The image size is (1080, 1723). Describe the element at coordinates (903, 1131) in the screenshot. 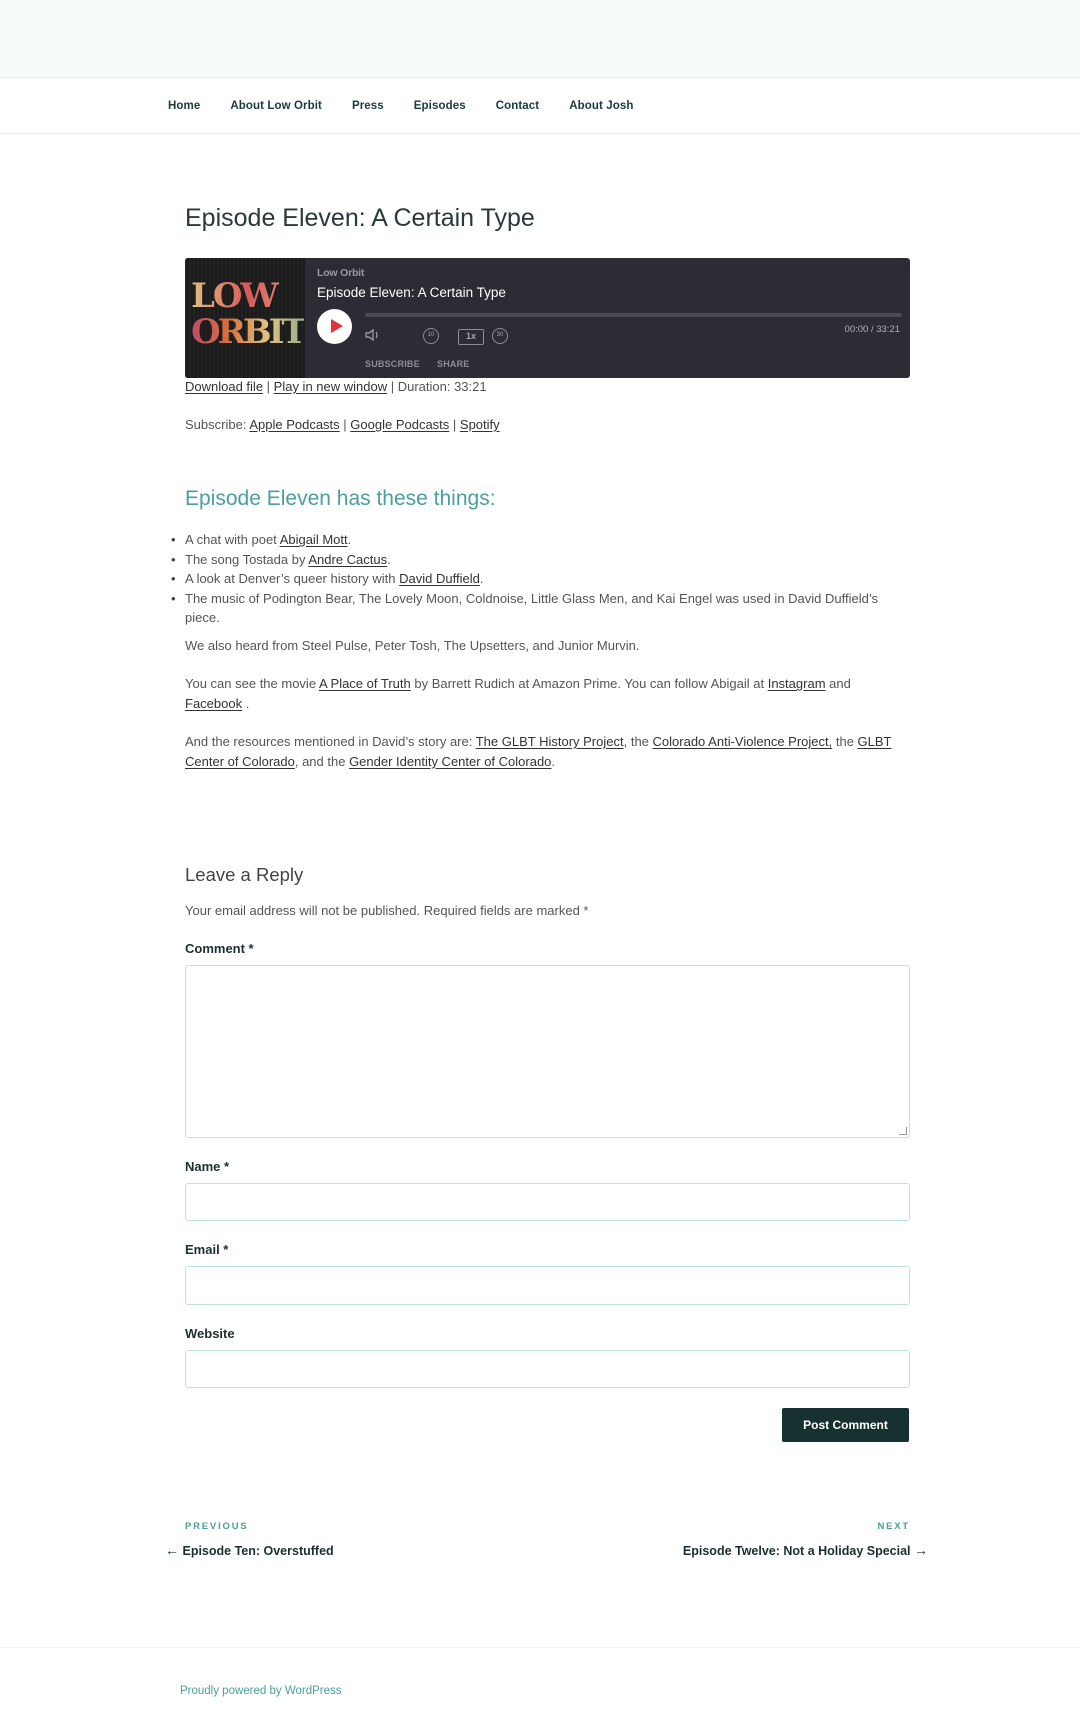

I see `resize-handle-icon` at that location.